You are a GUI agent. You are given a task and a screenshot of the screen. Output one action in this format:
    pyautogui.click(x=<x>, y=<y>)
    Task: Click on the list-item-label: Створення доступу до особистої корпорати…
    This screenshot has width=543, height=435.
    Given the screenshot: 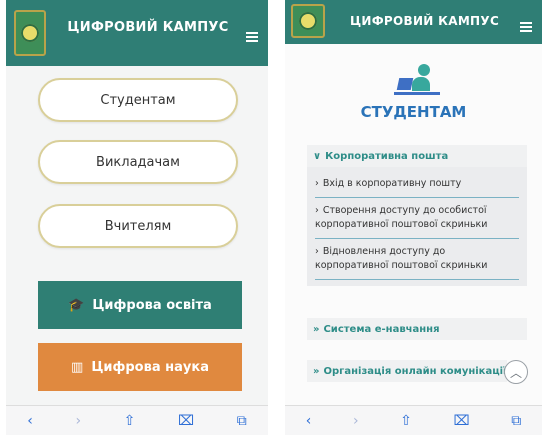 What is the action you would take?
    pyautogui.click(x=401, y=217)
    